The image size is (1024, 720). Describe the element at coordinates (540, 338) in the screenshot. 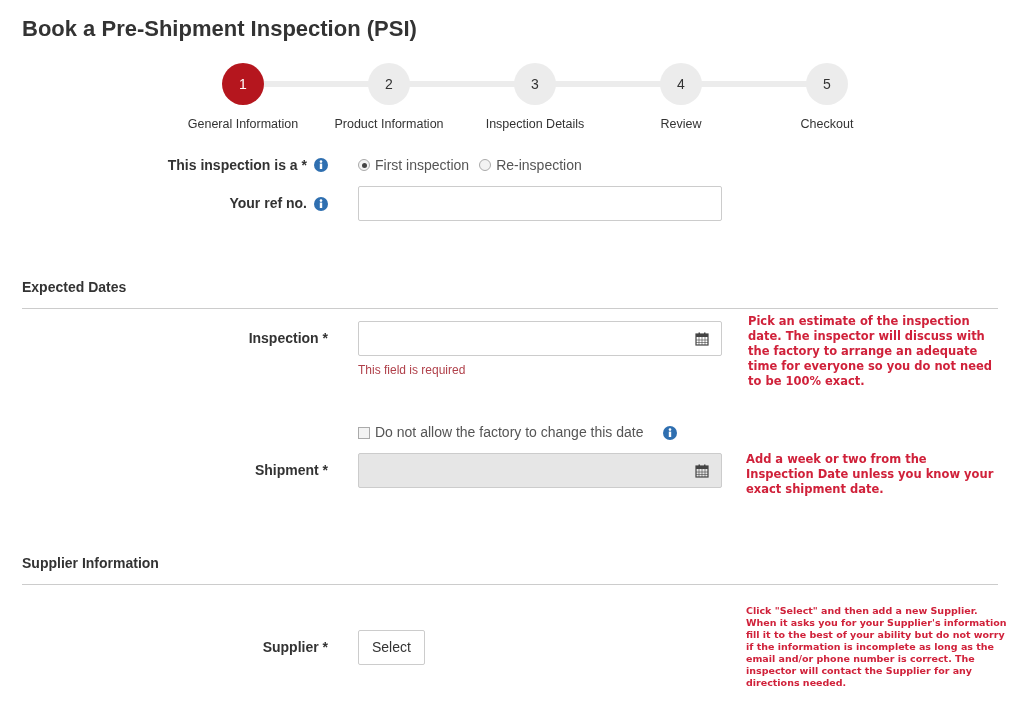

I see `date-field` at that location.